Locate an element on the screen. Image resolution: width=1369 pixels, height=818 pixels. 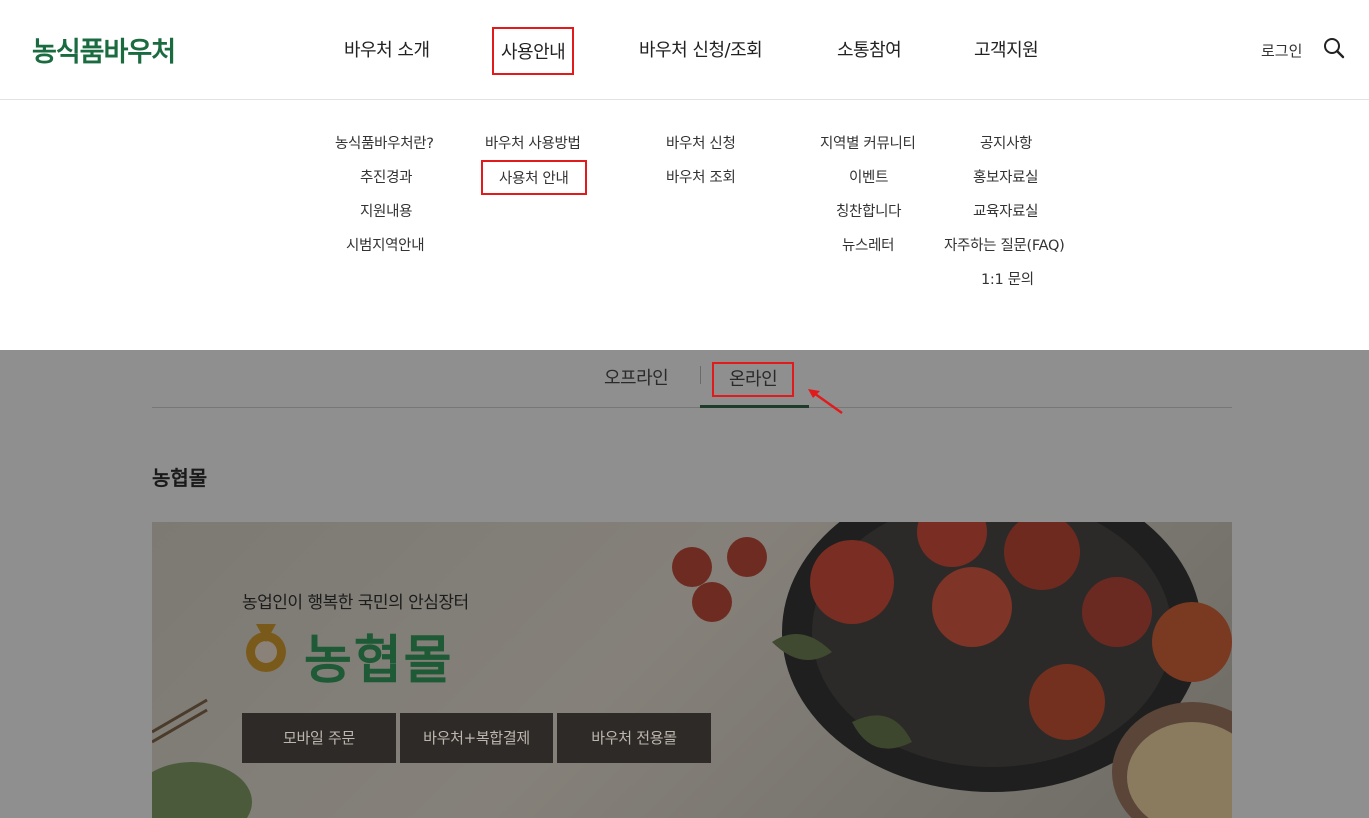
nav-apply-inquiry: 바우처 신청/조회 is located at coordinates (701, 49).